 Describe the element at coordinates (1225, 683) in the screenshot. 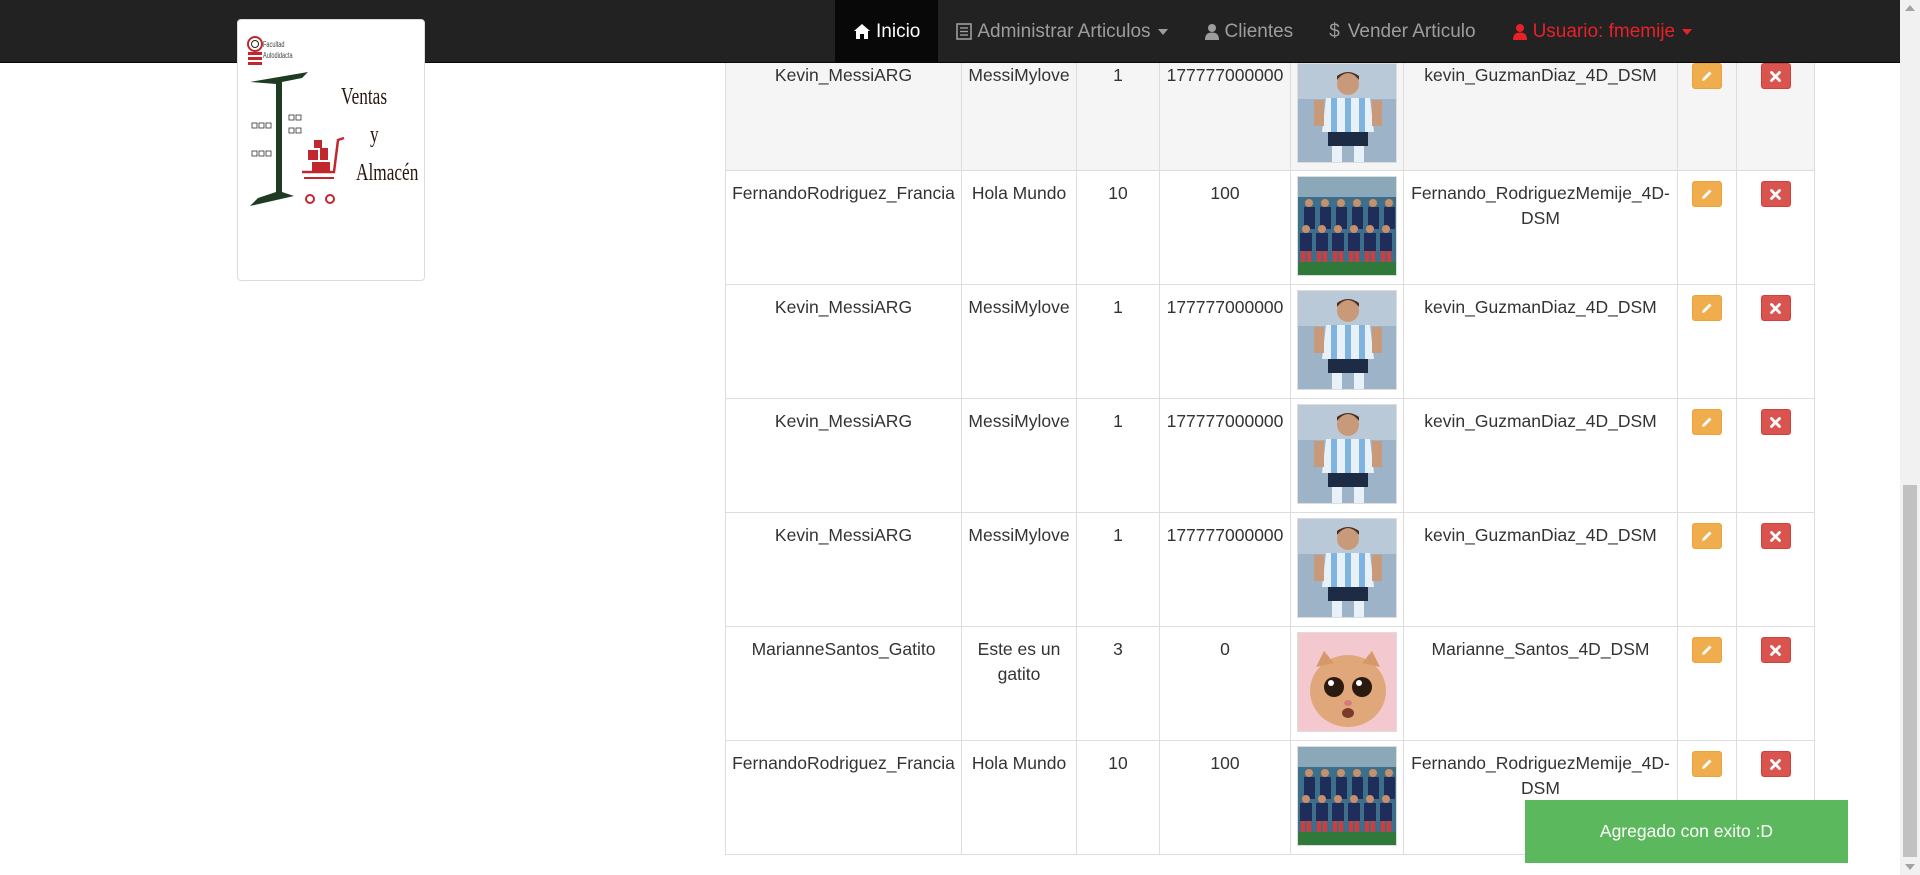

I see `article-price-cell: 0` at that location.